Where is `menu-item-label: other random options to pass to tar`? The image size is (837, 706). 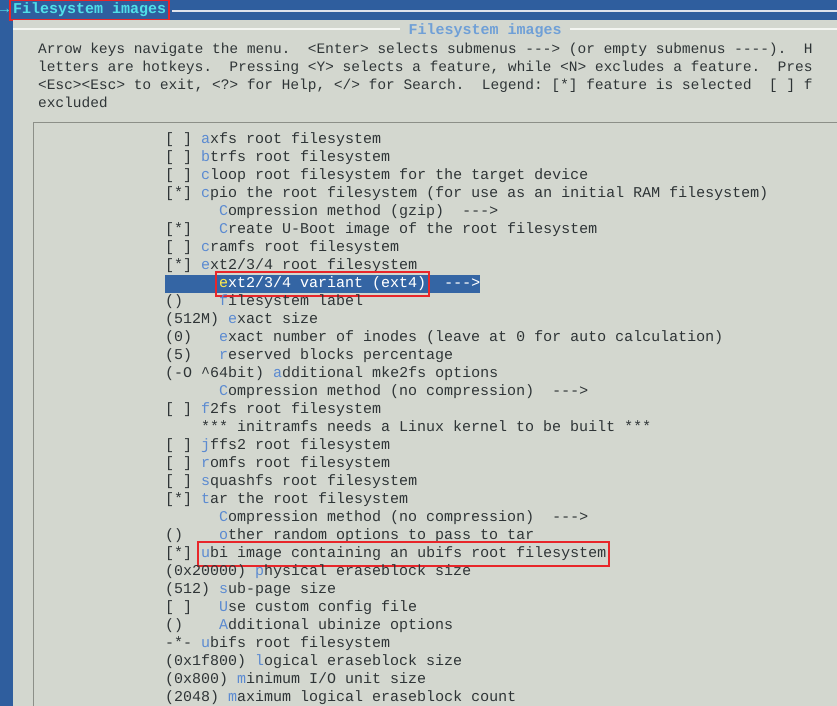 menu-item-label: other random options to pass to tar is located at coordinates (376, 536).